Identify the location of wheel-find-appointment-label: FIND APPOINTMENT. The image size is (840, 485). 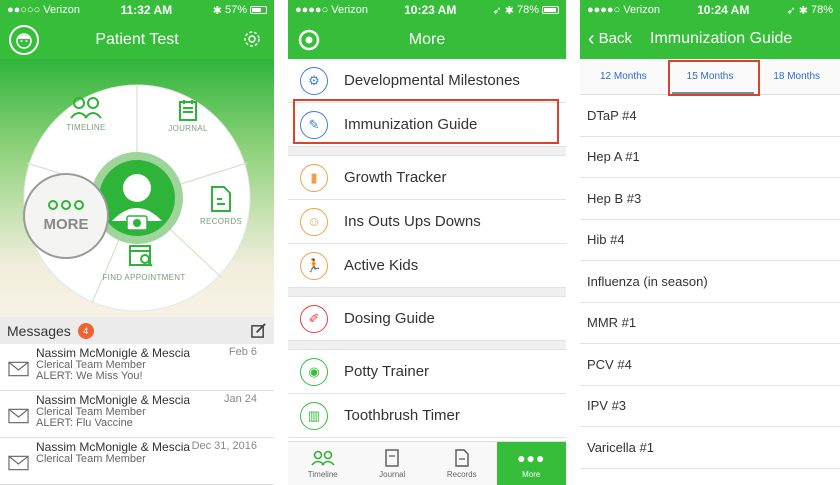
(144, 277).